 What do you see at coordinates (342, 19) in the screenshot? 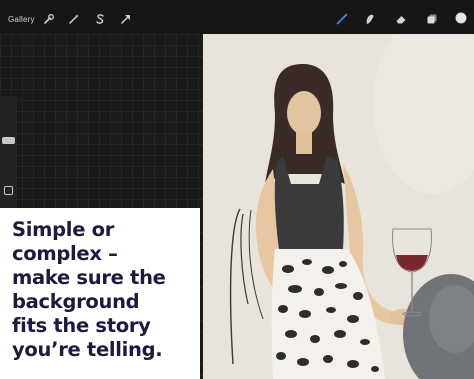
I see `brush-icon` at bounding box center [342, 19].